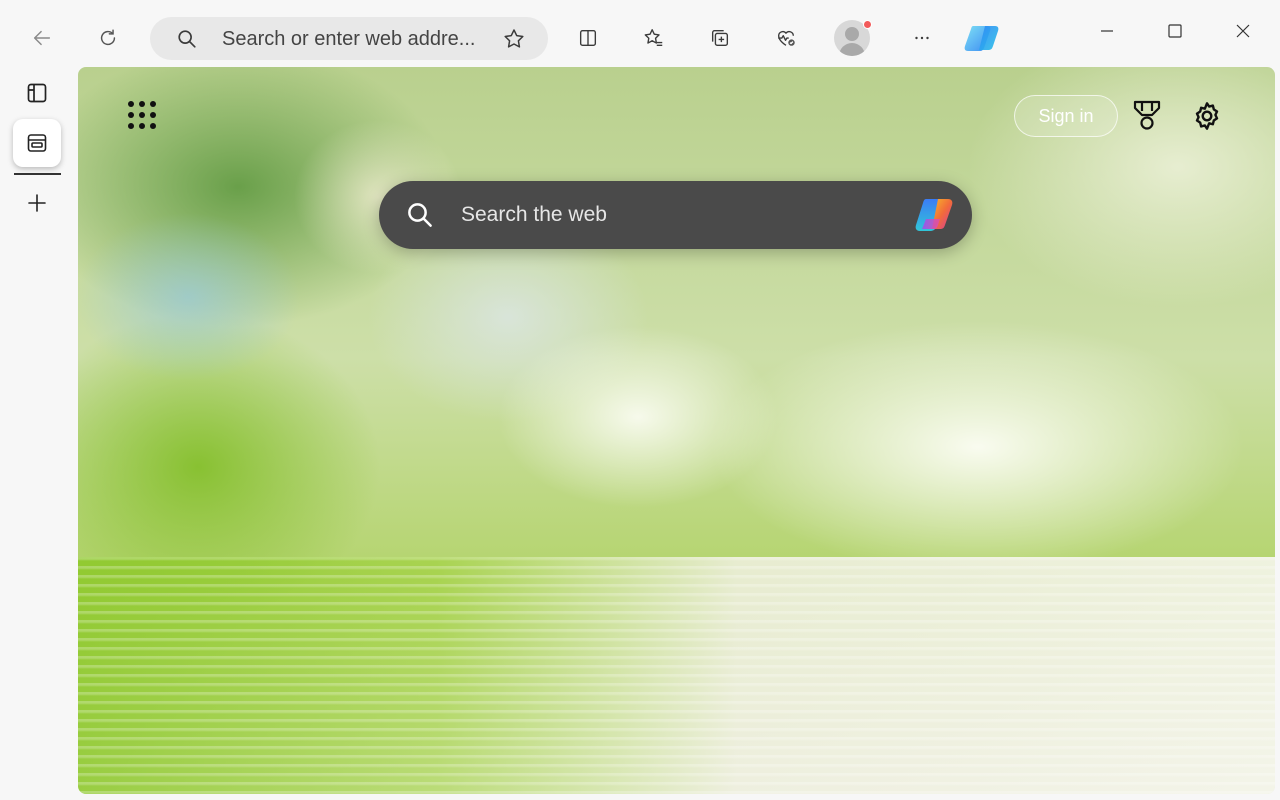 This screenshot has width=1280, height=800. I want to click on maximize-button, so click(1175, 31).